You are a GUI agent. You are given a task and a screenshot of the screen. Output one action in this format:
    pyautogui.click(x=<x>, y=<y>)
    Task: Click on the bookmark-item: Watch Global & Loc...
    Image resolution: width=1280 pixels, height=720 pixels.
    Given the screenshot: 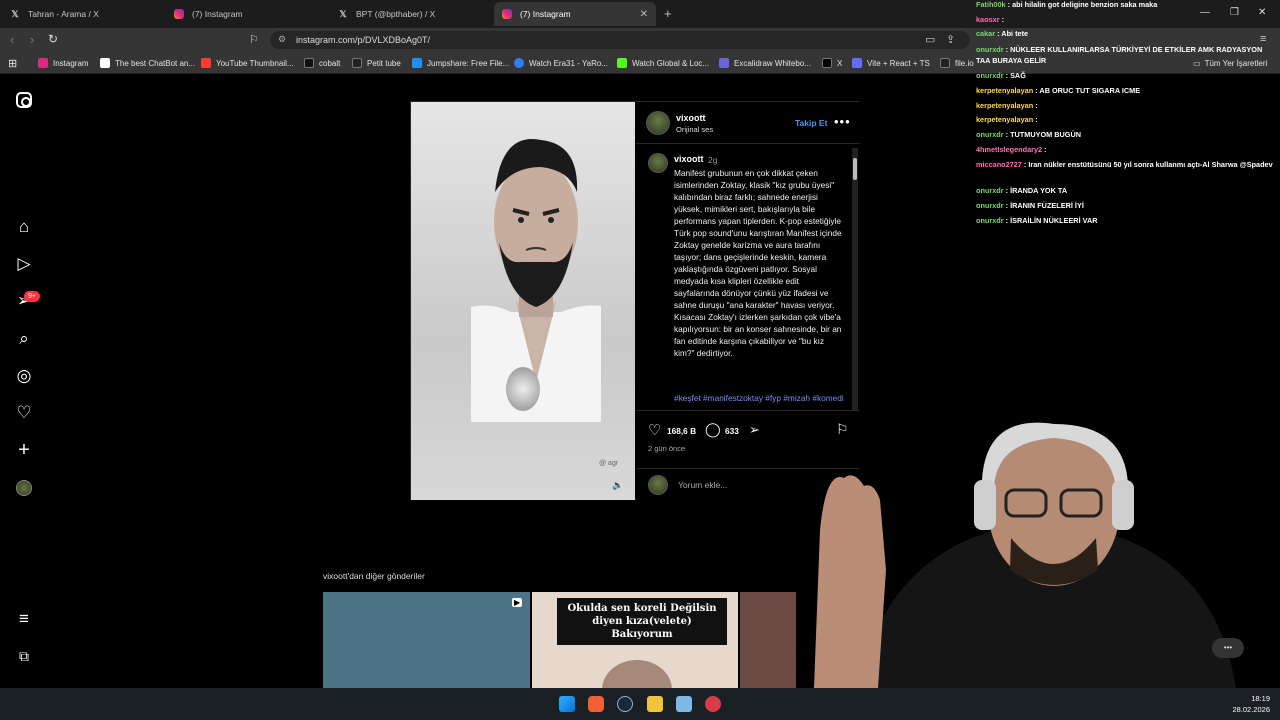 What is the action you would take?
    pyautogui.click(x=663, y=63)
    